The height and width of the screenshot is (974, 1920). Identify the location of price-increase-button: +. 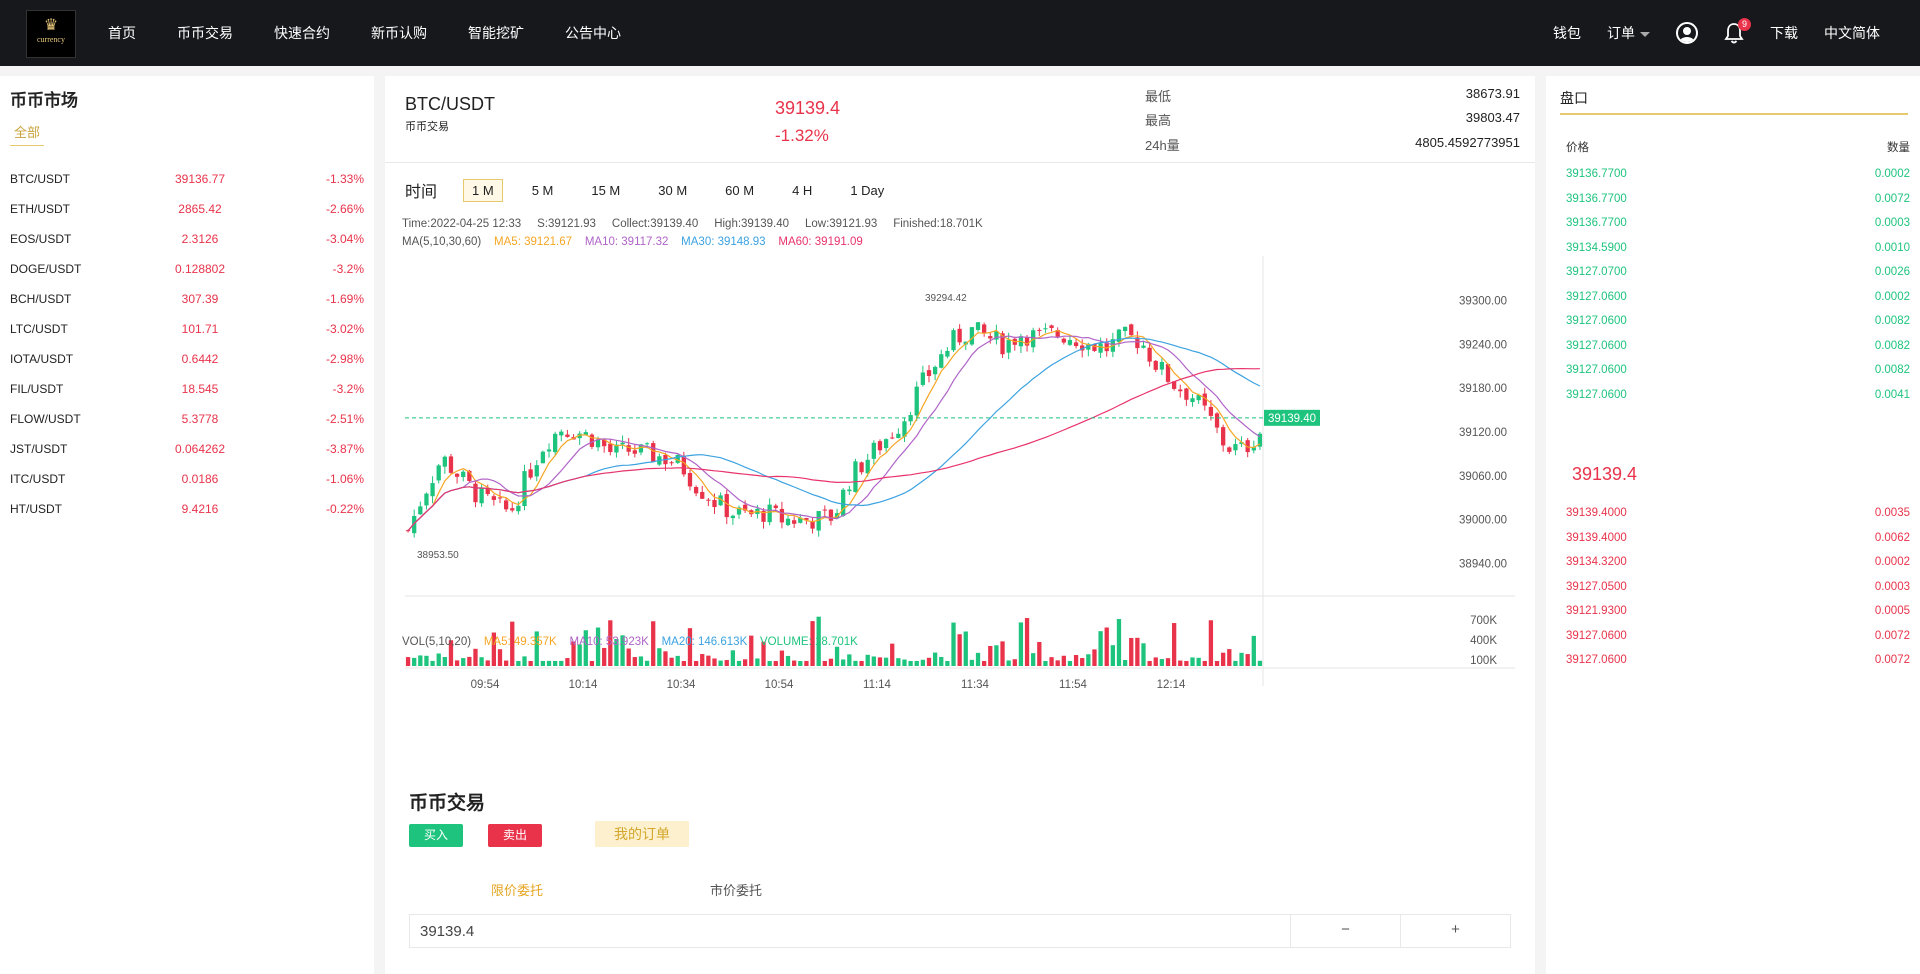
(1455, 931).